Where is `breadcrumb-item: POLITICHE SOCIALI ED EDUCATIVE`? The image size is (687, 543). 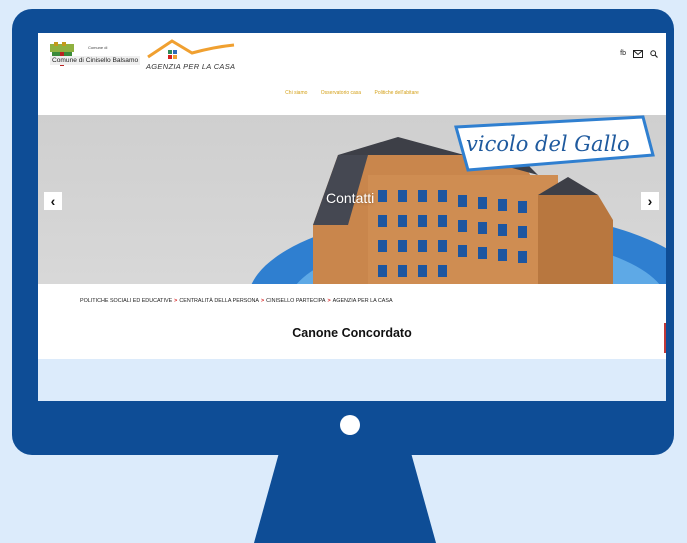 breadcrumb-item: POLITICHE SOCIALI ED EDUCATIVE is located at coordinates (126, 301).